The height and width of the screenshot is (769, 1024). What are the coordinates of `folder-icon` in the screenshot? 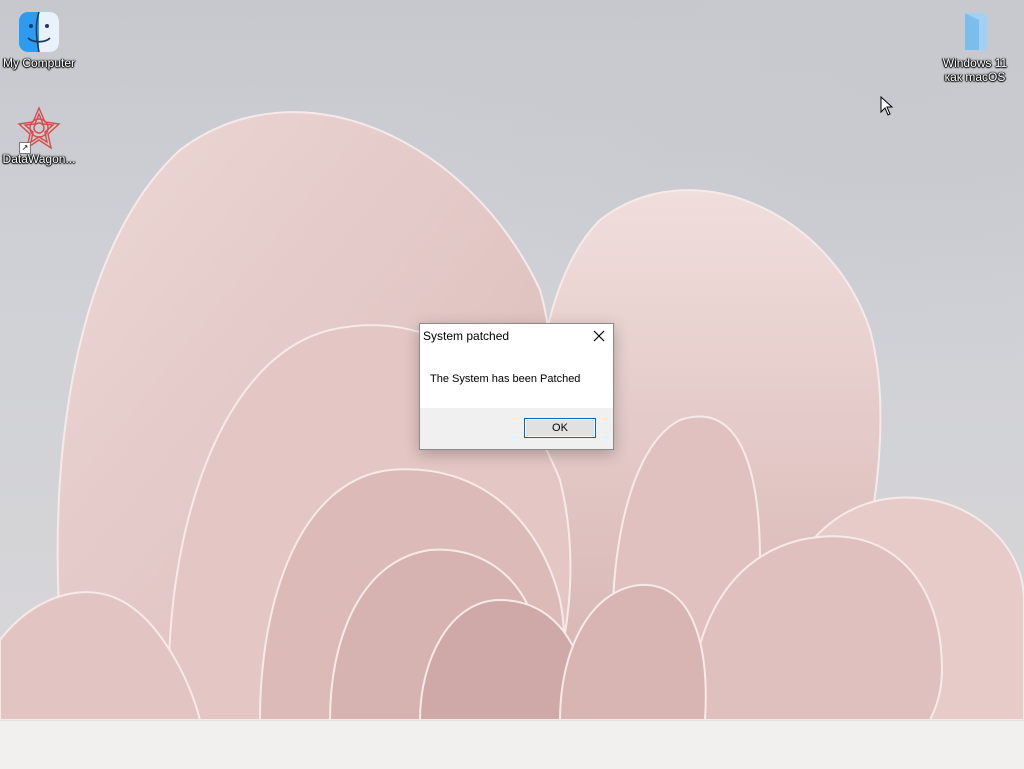 It's located at (975, 32).